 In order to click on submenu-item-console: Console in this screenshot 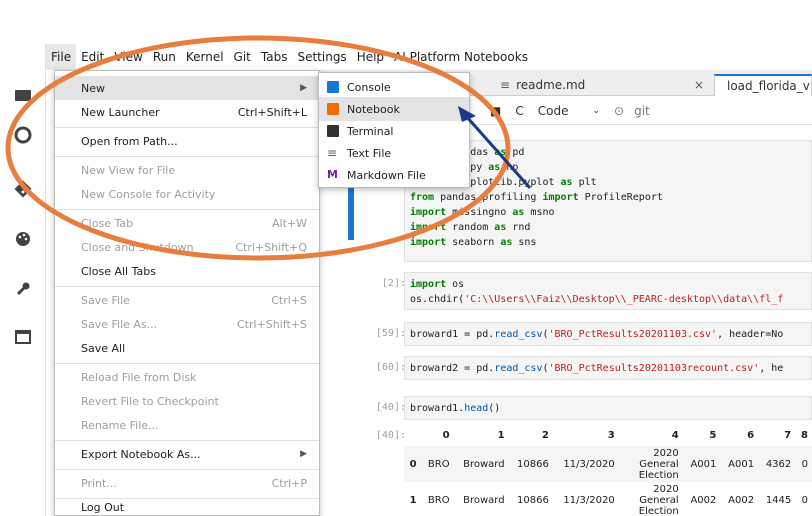, I will do `click(394, 87)`.